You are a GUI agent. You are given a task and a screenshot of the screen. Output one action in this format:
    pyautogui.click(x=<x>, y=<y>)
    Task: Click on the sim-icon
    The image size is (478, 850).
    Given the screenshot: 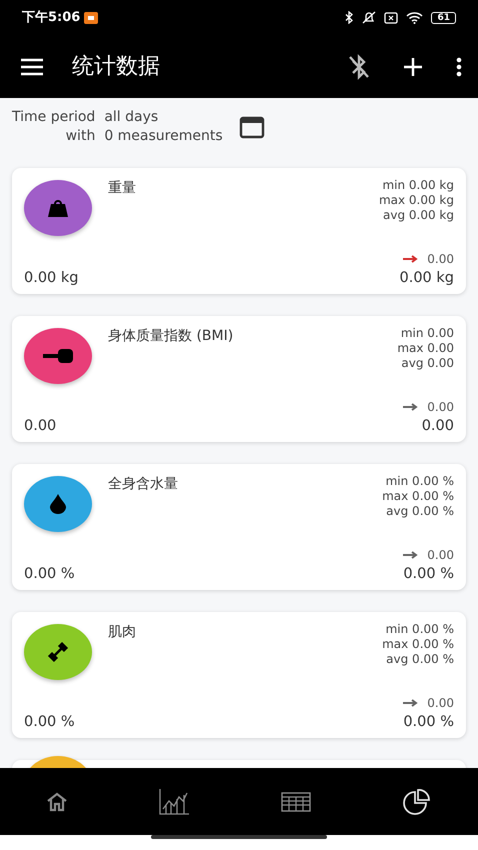 What is the action you would take?
    pyautogui.click(x=391, y=18)
    